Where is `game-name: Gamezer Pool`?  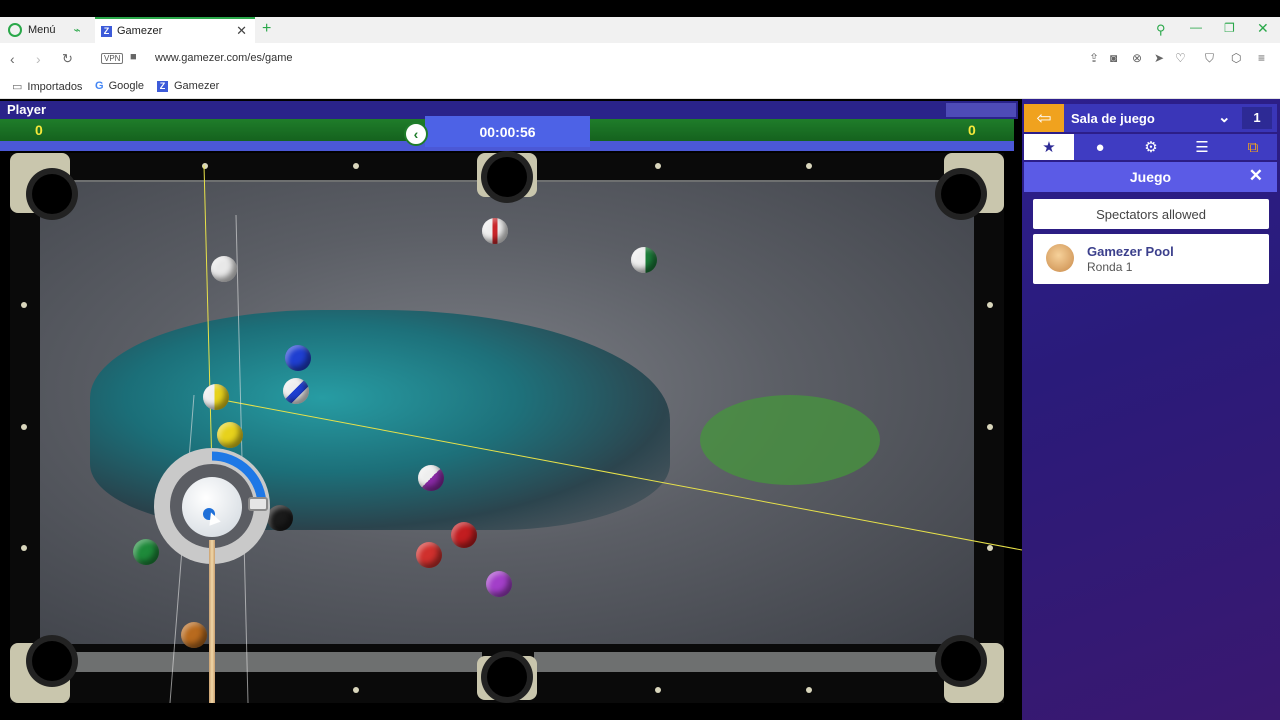 game-name: Gamezer Pool is located at coordinates (1130, 251).